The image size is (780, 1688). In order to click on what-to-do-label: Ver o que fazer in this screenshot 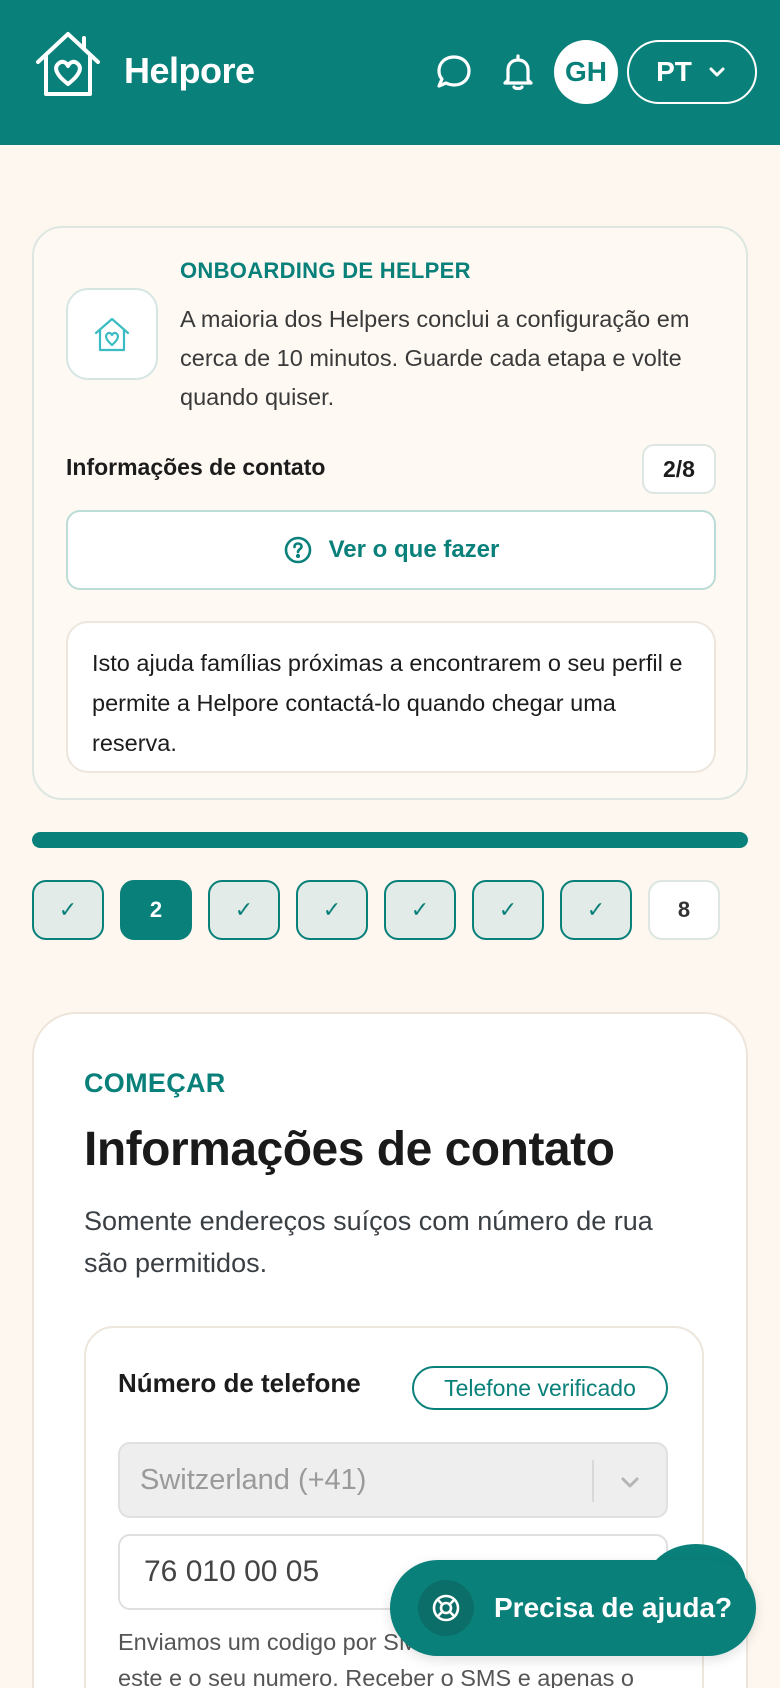, I will do `click(414, 549)`.